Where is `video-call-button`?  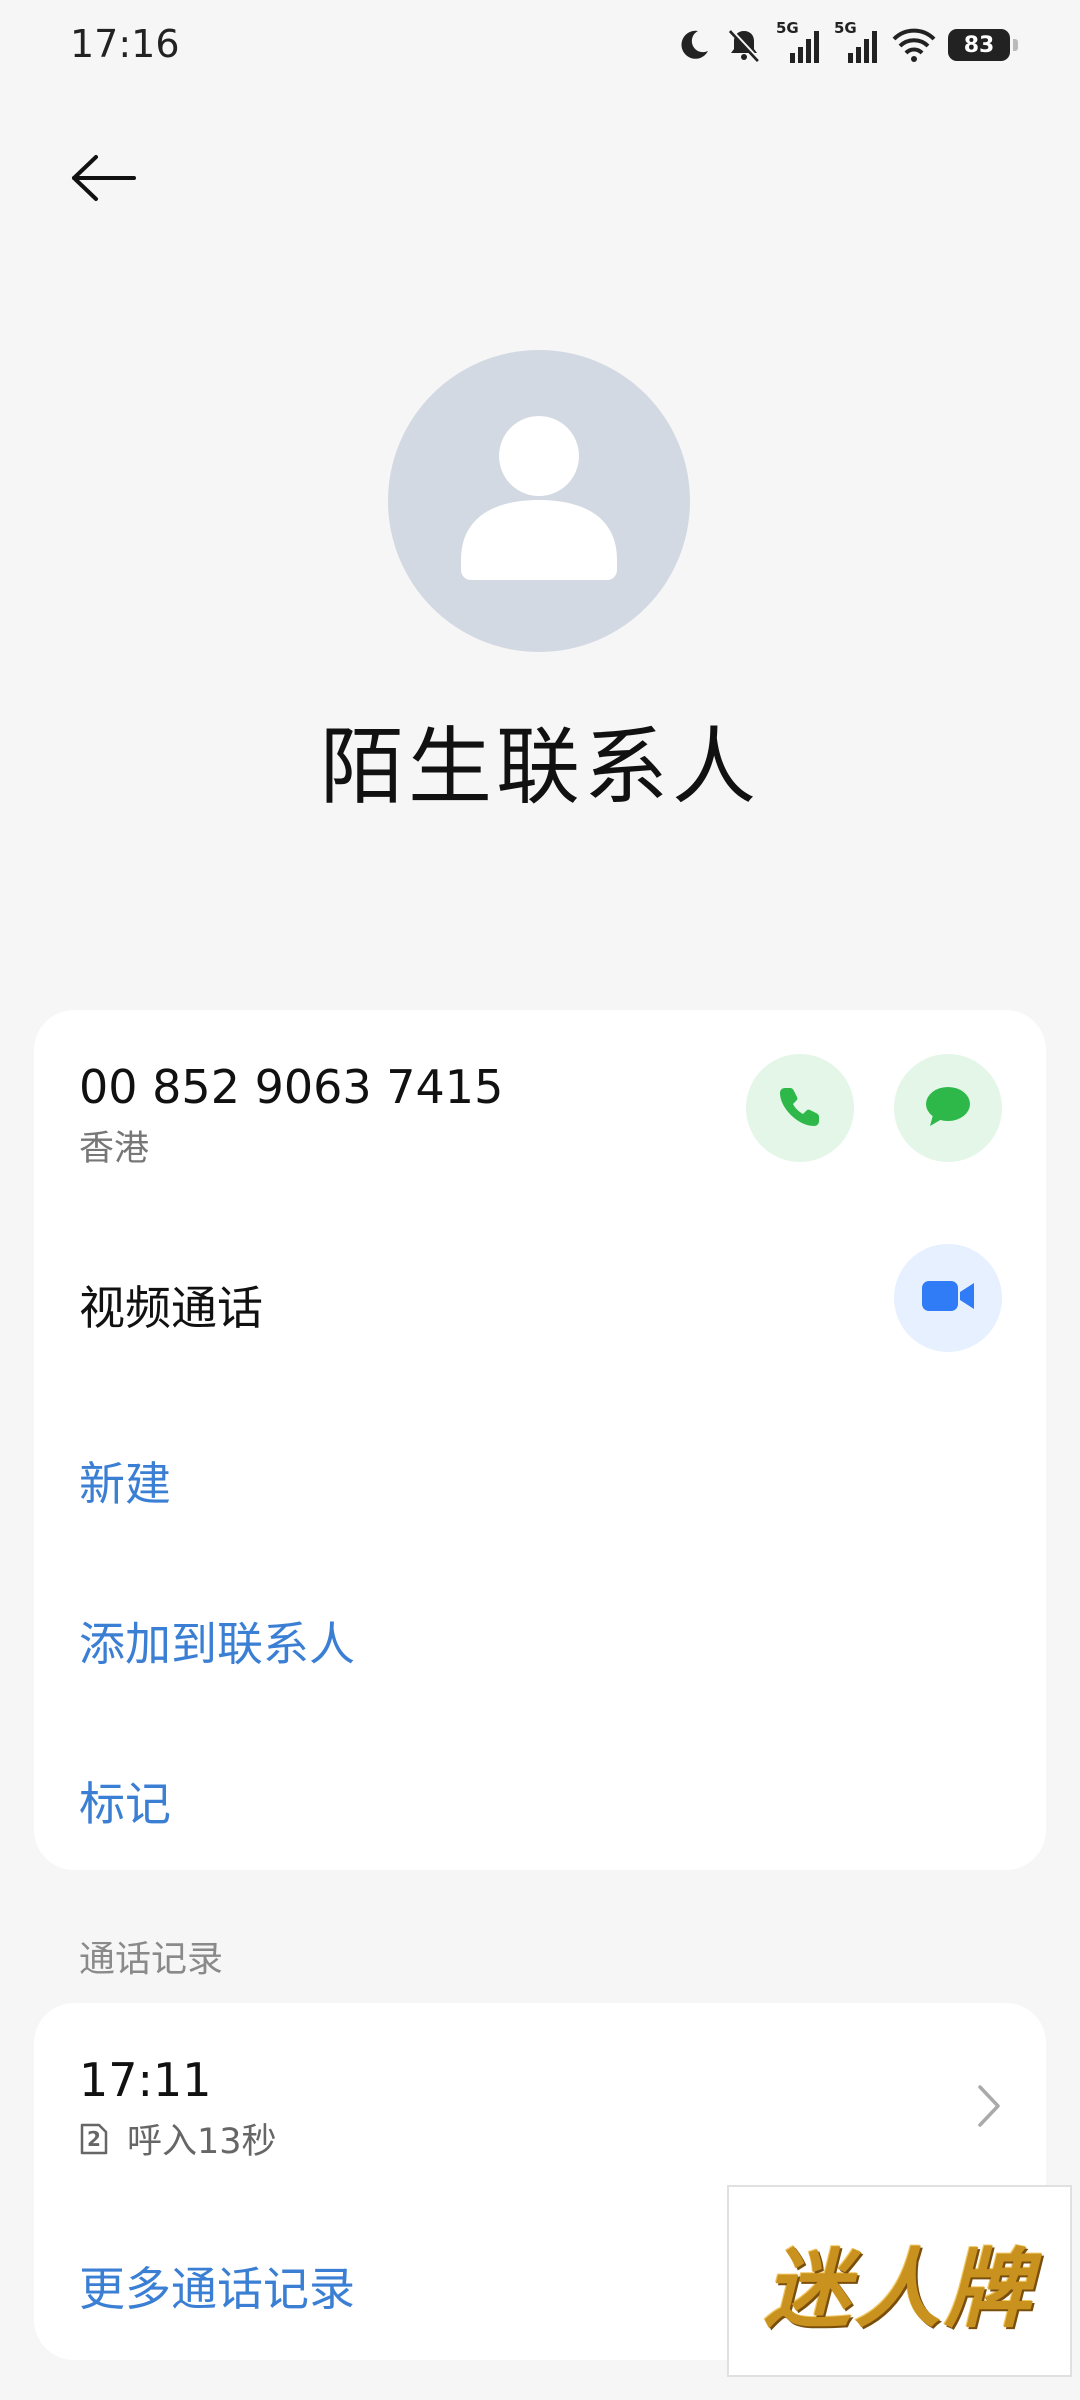 video-call-button is located at coordinates (948, 1298).